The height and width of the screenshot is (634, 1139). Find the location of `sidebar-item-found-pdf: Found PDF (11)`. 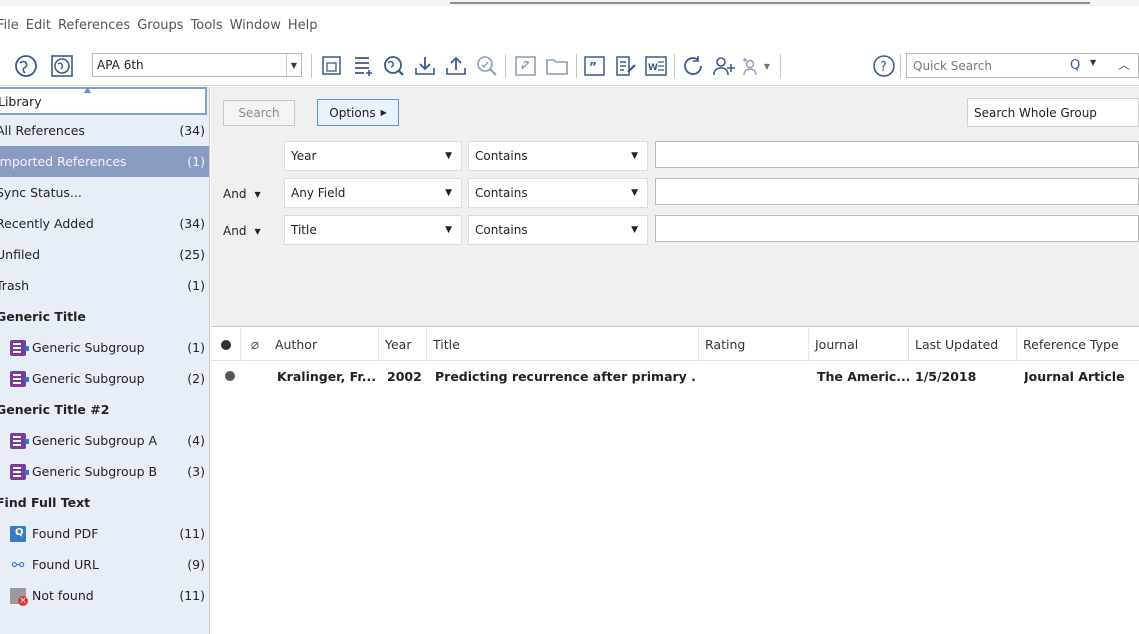

sidebar-item-found-pdf: Found PDF (11) is located at coordinates (104, 533).